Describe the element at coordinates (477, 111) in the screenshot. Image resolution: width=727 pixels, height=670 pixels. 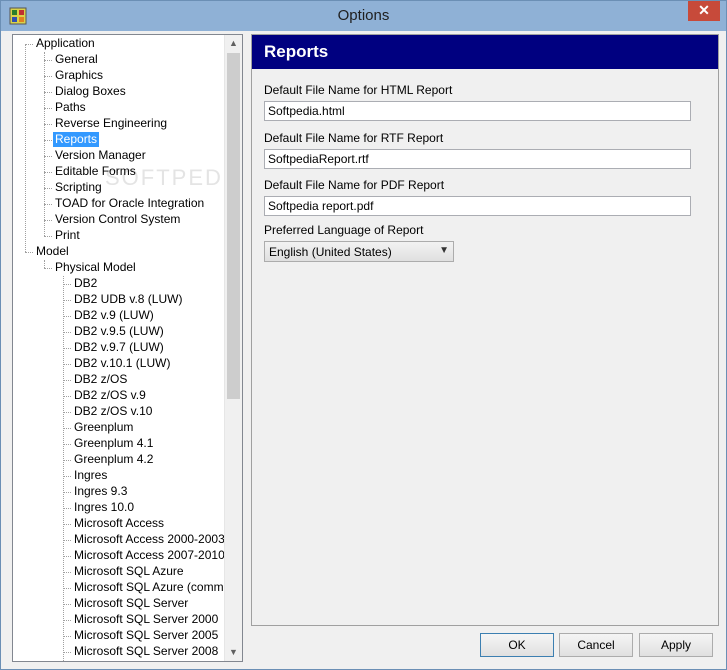
I see `html-report-input` at that location.